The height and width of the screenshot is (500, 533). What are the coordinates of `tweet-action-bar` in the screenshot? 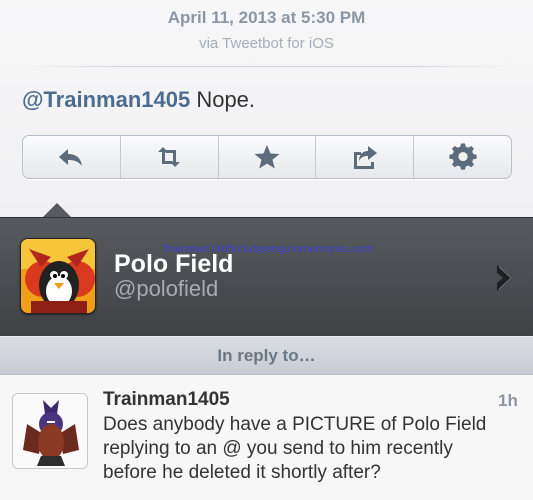 It's located at (267, 157).